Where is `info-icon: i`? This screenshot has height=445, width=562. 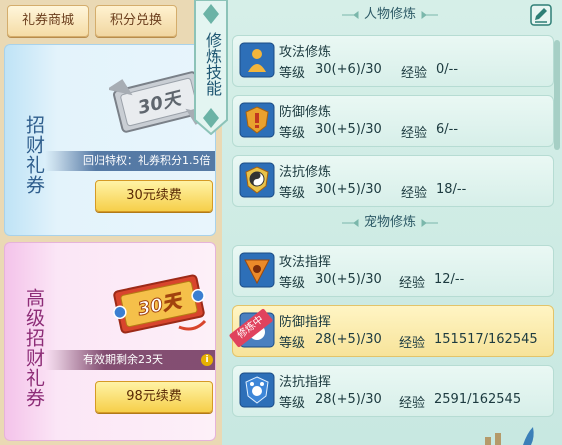
info-icon: i is located at coordinates (207, 360).